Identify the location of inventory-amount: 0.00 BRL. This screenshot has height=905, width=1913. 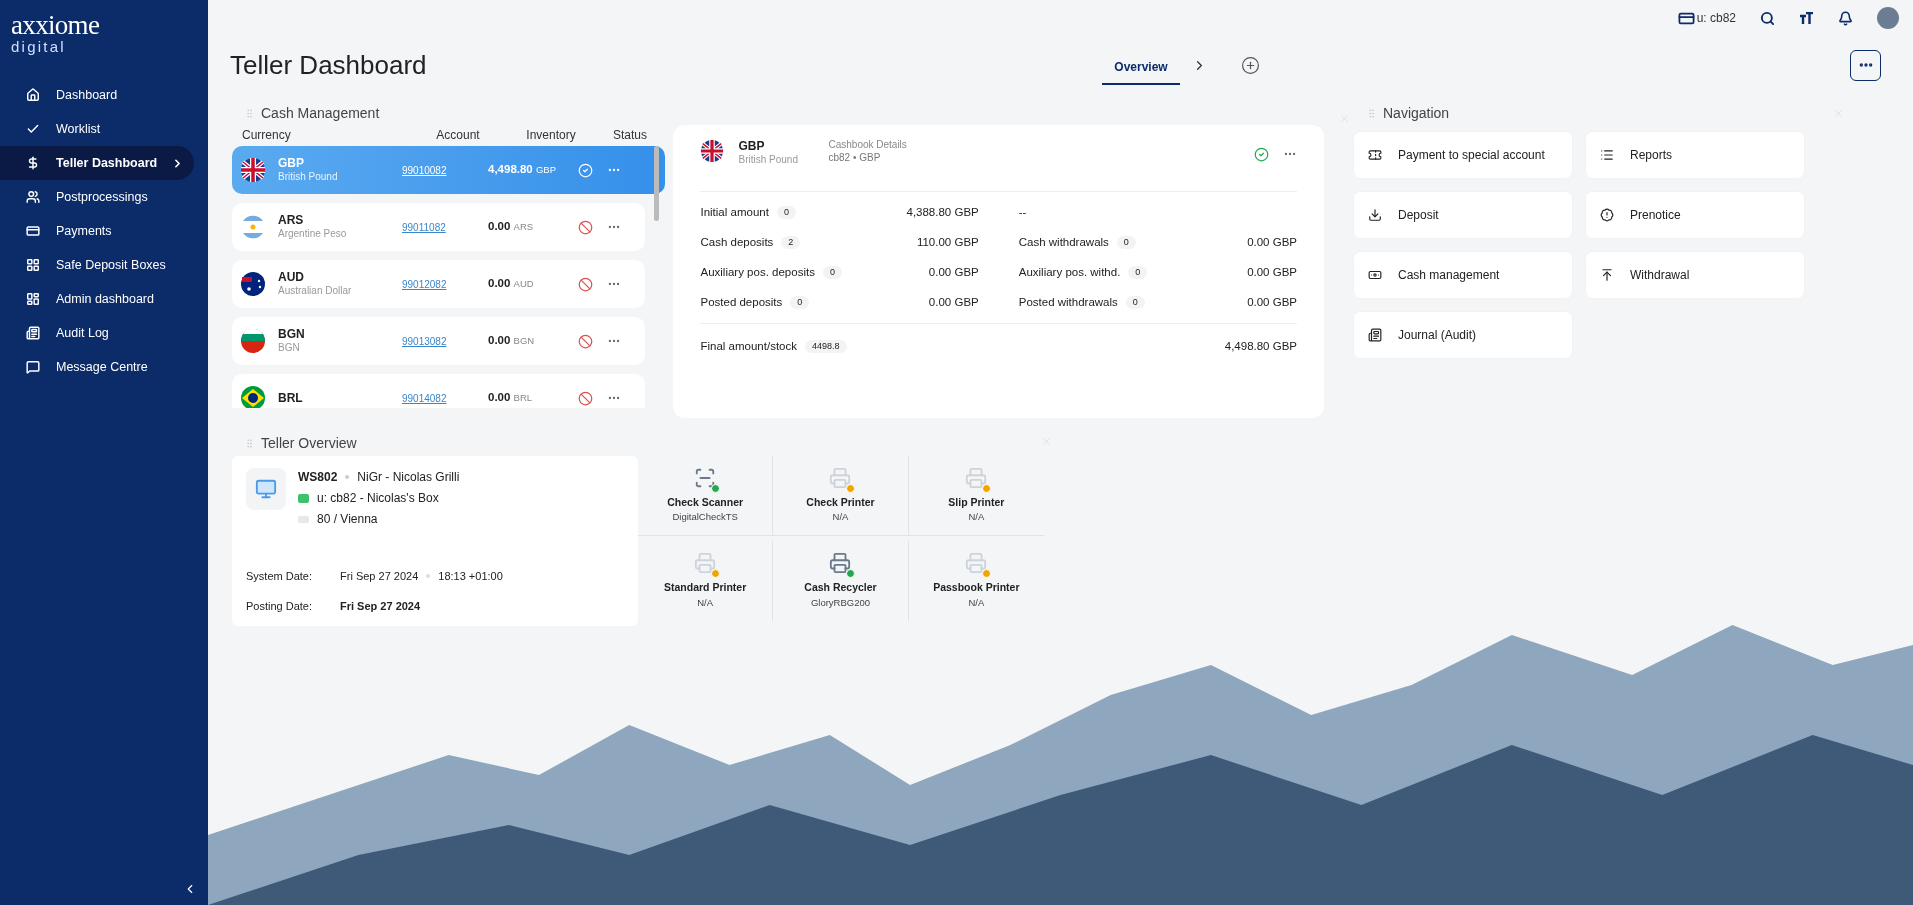
(511, 398).